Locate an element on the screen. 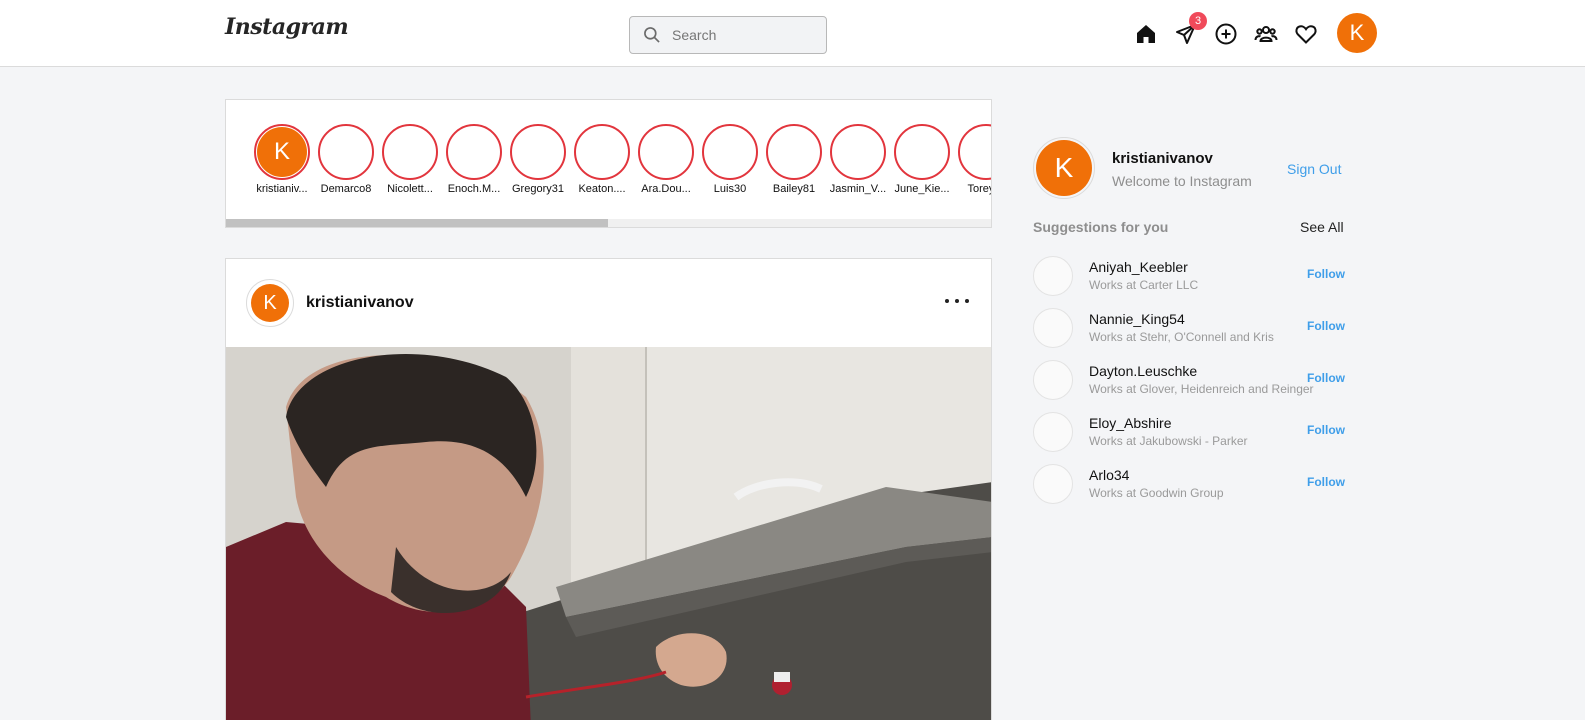  profile-avatar-button: K is located at coordinates (1357, 33).